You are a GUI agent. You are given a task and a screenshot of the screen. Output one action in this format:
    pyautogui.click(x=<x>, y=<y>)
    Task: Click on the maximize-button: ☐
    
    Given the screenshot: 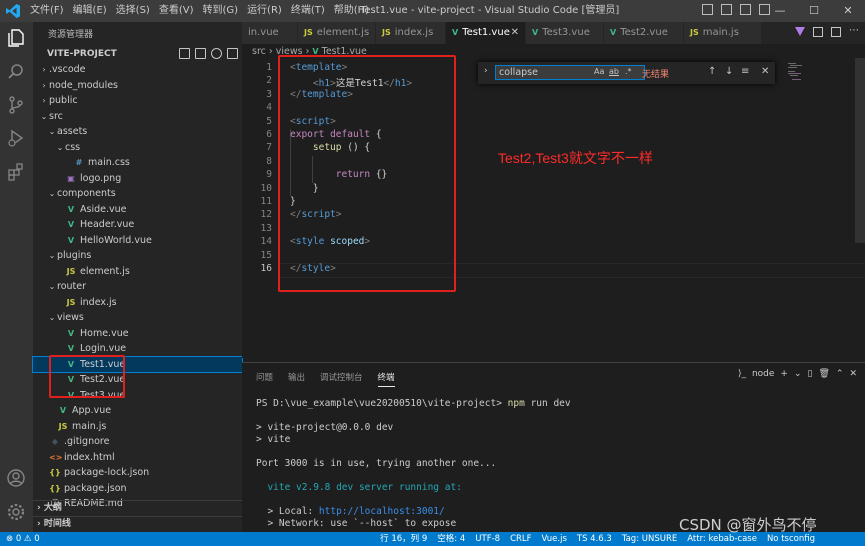 What is the action you would take?
    pyautogui.click(x=814, y=11)
    